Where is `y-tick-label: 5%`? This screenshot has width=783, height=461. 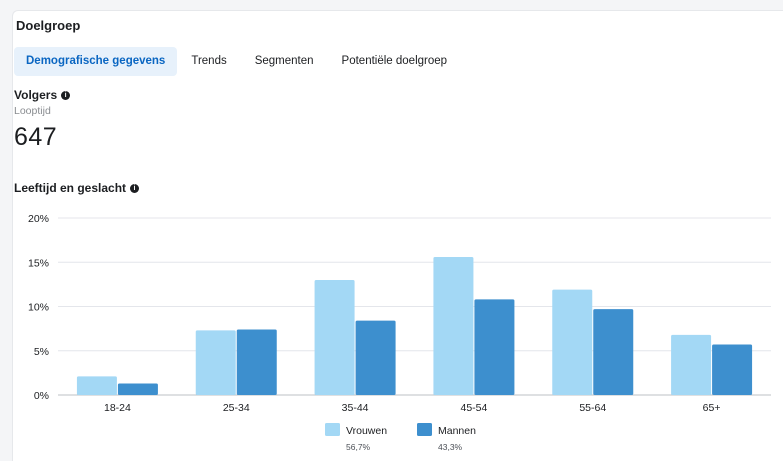 y-tick-label: 5% is located at coordinates (41, 352).